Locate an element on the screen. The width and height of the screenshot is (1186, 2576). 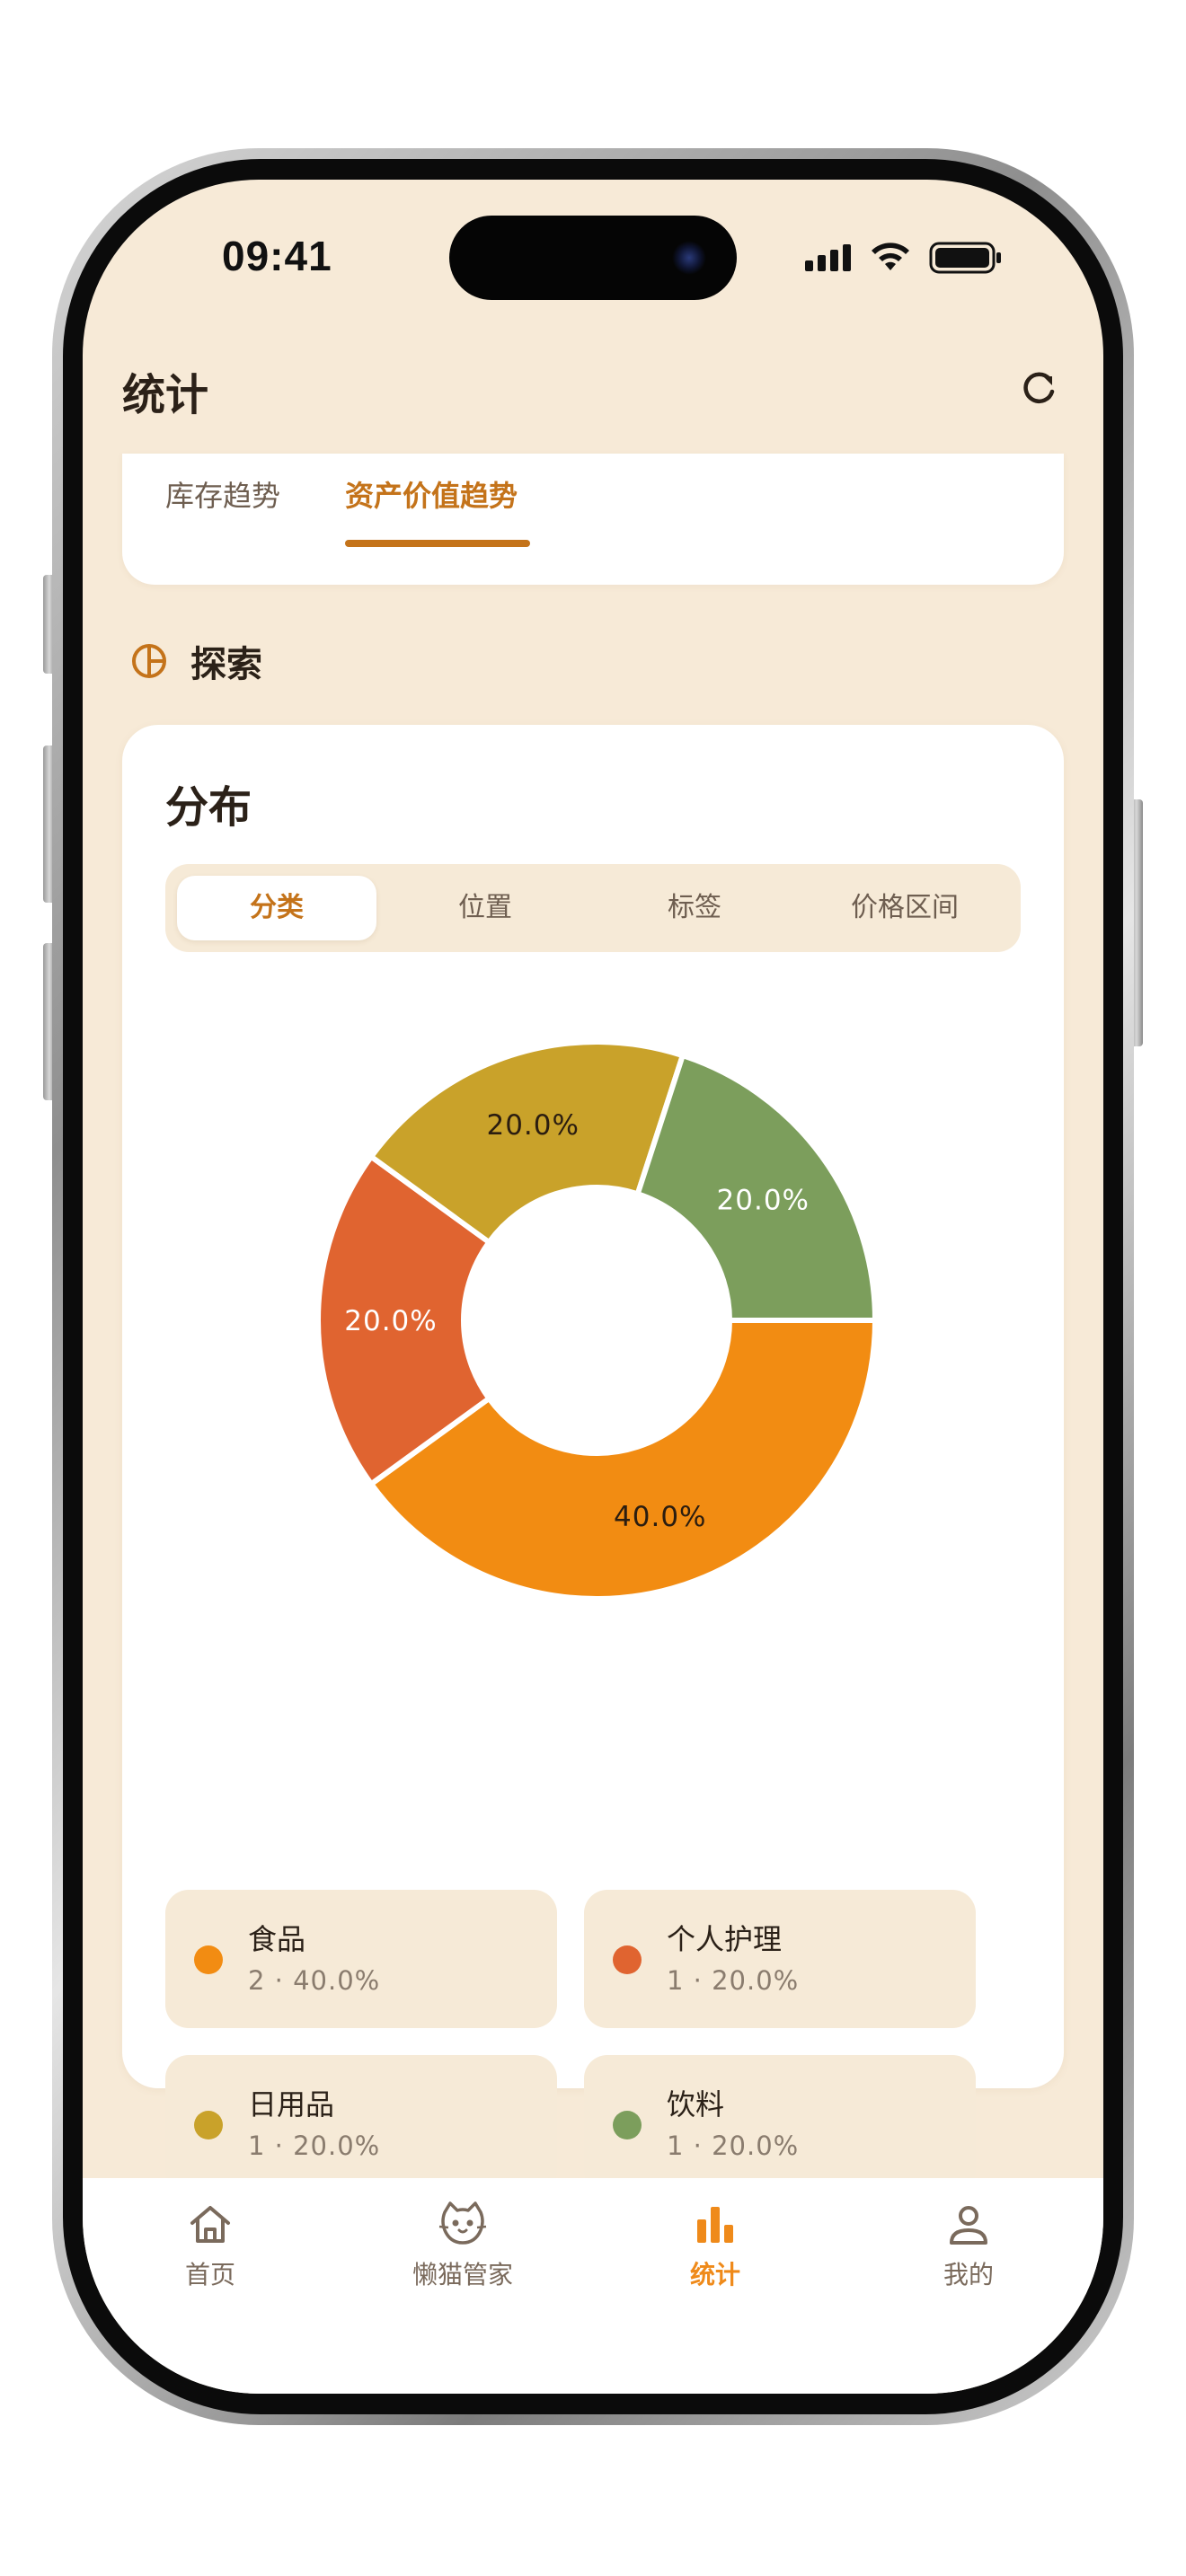
legend-name: 食品 is located at coordinates (277, 1939).